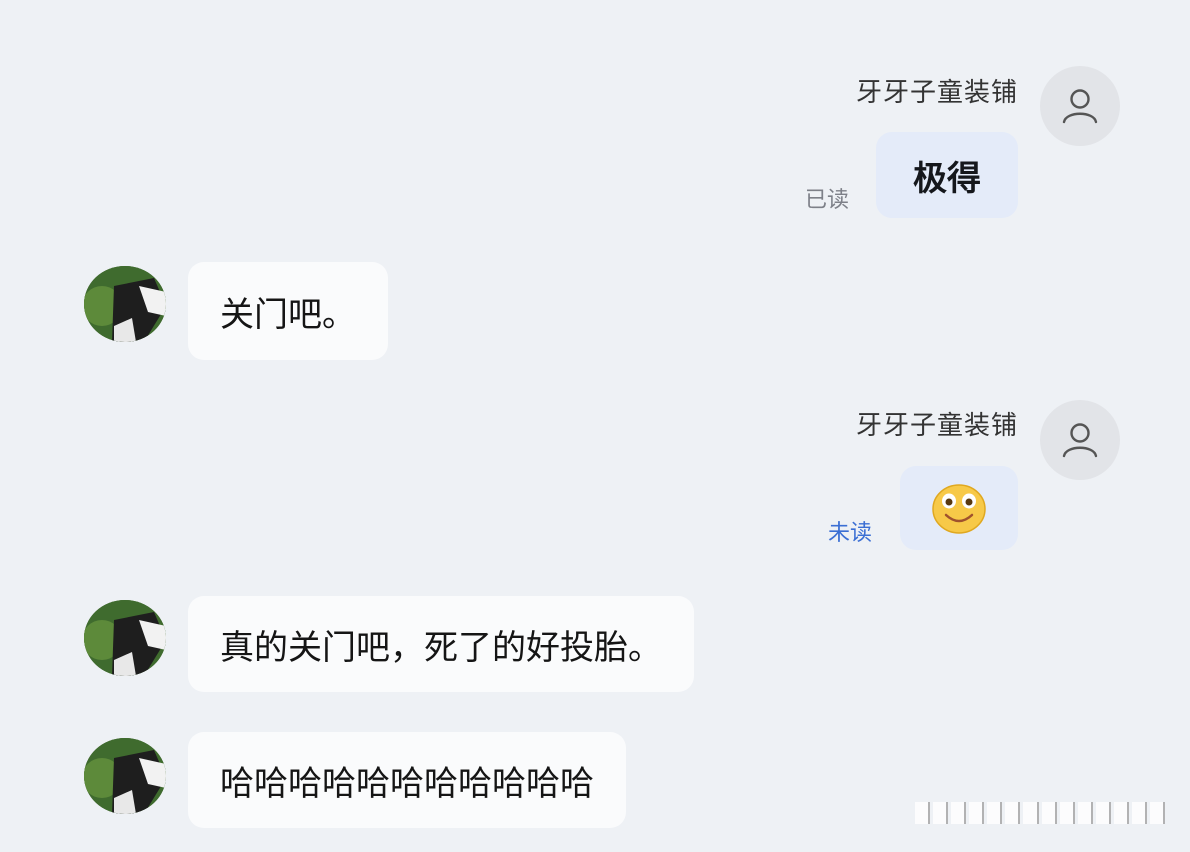 The width and height of the screenshot is (1190, 852). Describe the element at coordinates (1040, 813) in the screenshot. I see `watermark` at that location.